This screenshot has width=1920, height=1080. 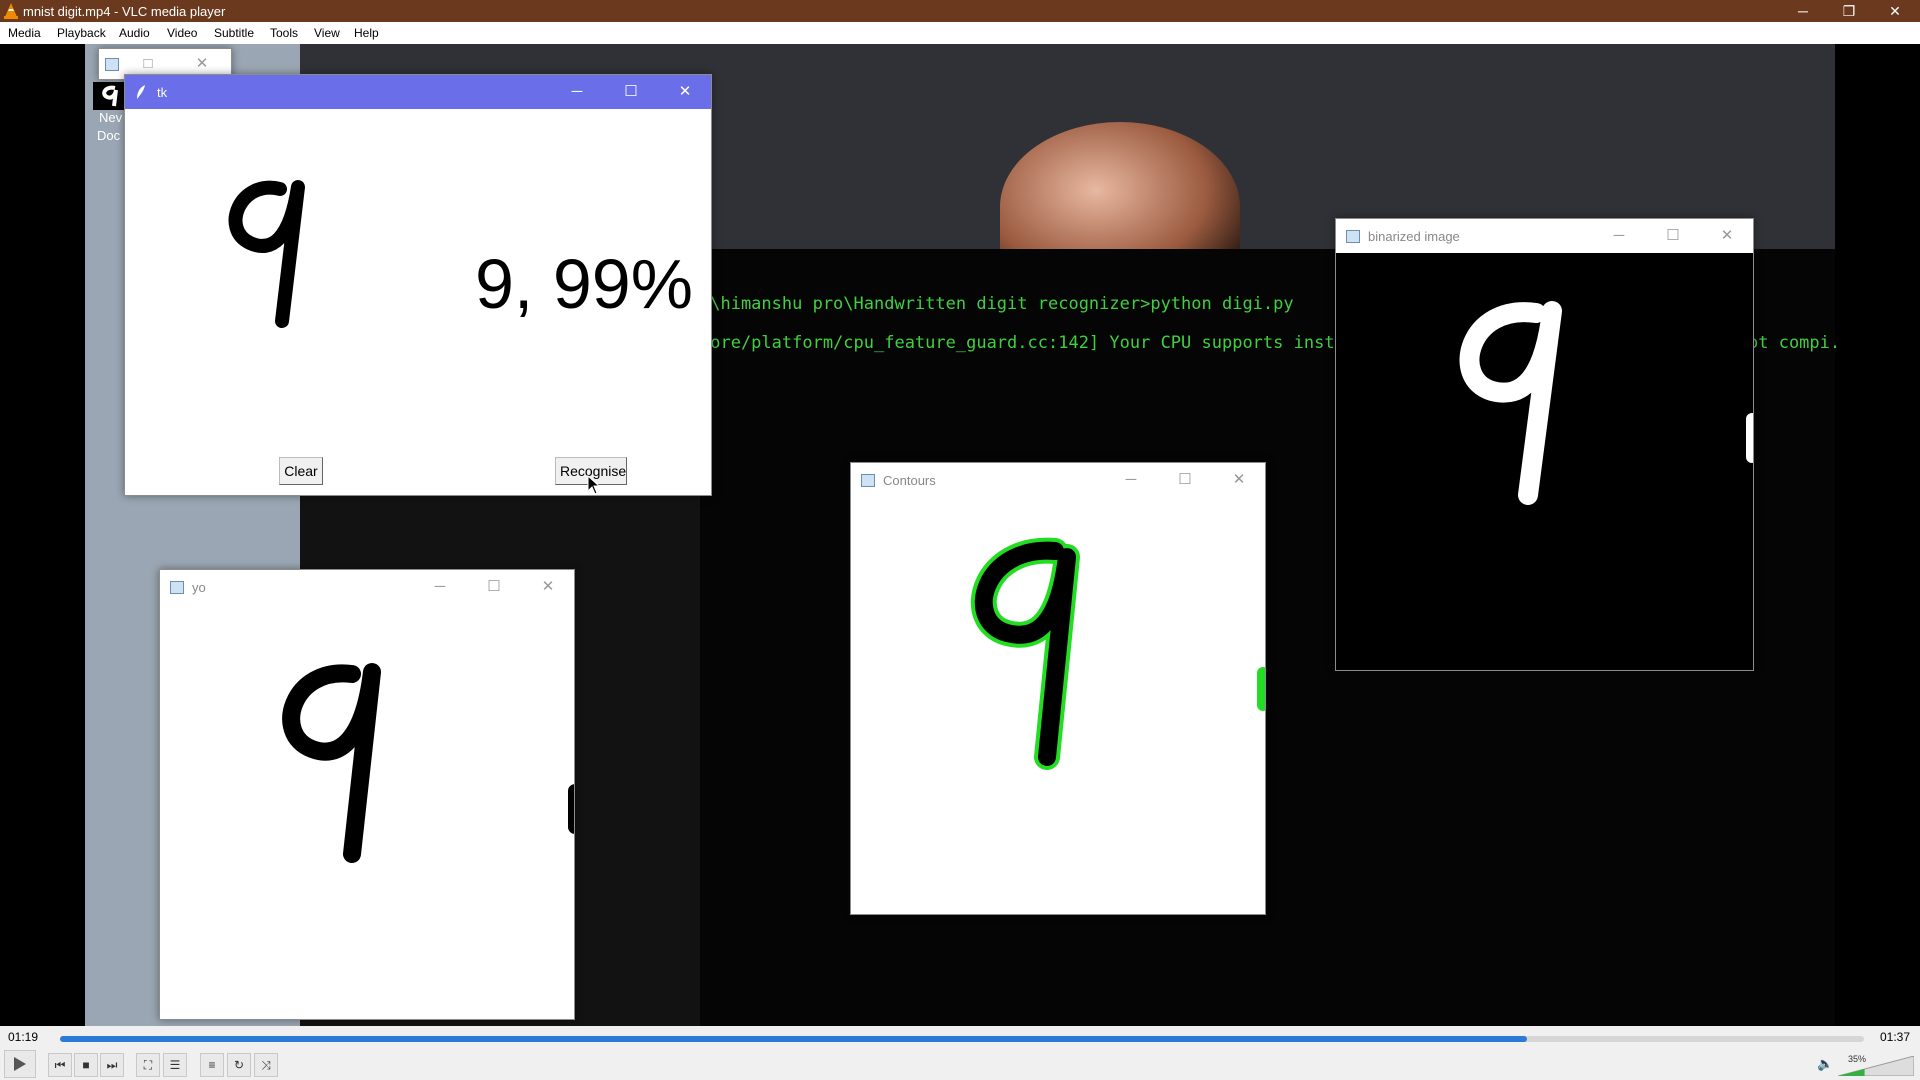 What do you see at coordinates (1544, 236) in the screenshot?
I see `binarized-titlebar: binarized image ─ ☐ ✕` at bounding box center [1544, 236].